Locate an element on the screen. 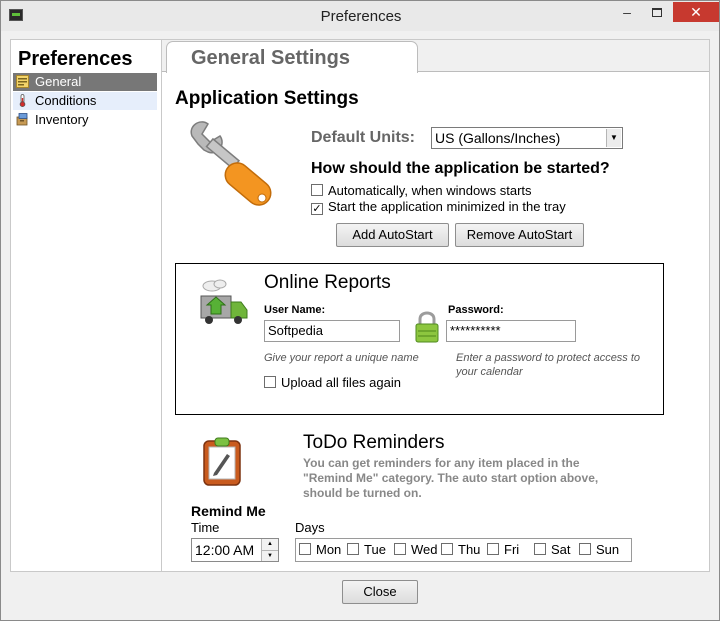 The width and height of the screenshot is (720, 621). time-value: 12:00 AM is located at coordinates (225, 550).